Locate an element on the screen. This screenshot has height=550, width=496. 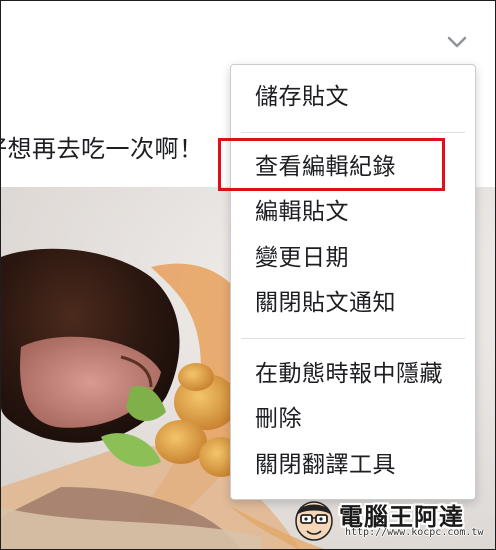
menu-item-delete: 刪除 is located at coordinates (353, 419).